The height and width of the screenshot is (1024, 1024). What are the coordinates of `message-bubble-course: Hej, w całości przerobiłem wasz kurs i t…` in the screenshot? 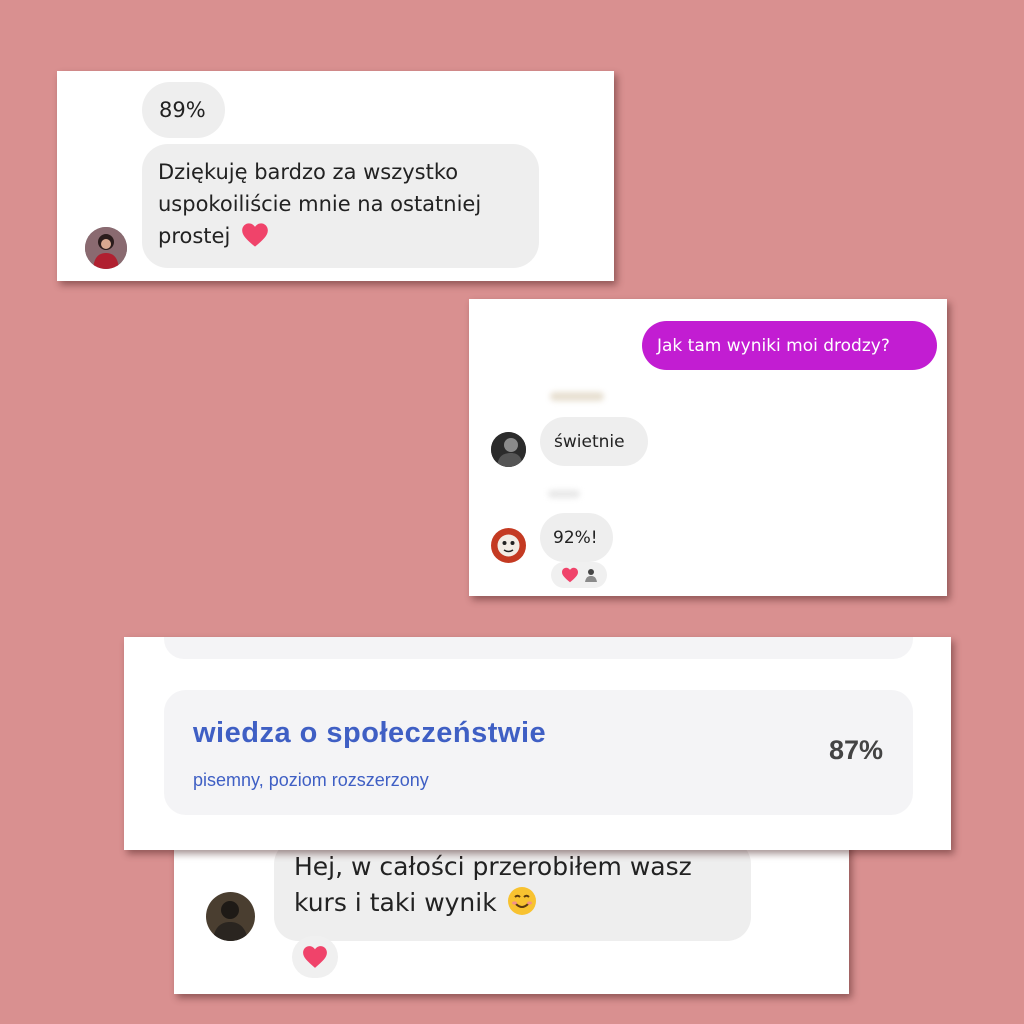 It's located at (512, 890).